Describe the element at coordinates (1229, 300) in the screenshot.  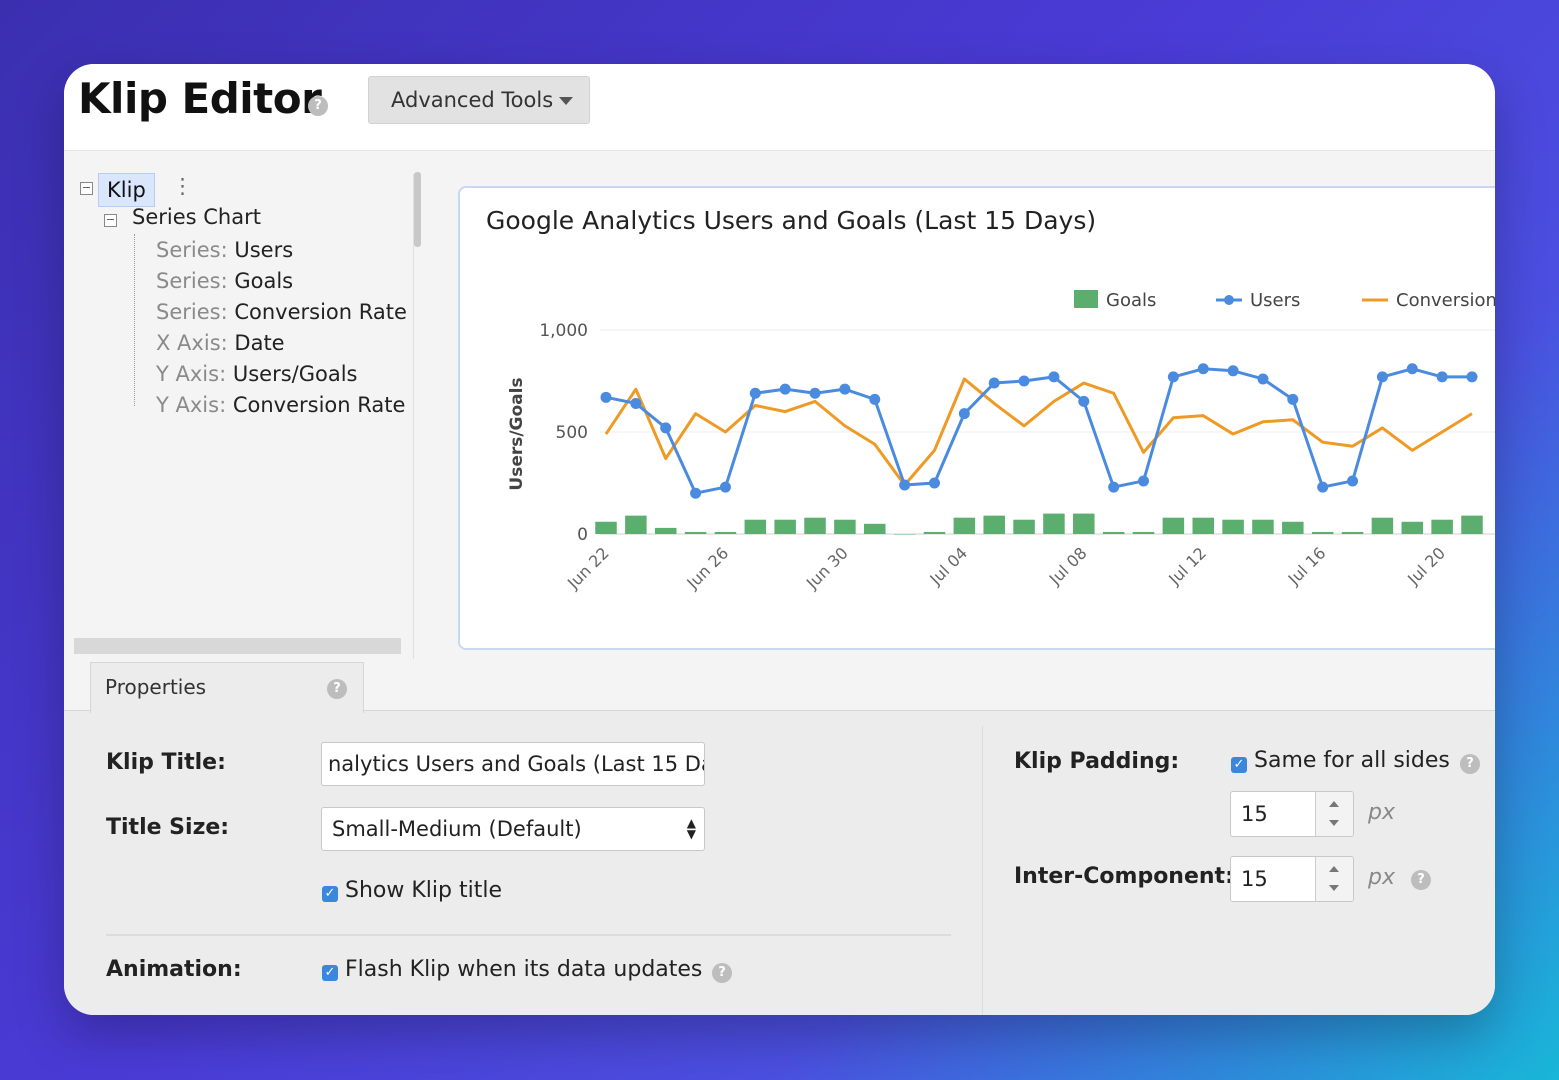
I see `legend-users-marker` at that location.